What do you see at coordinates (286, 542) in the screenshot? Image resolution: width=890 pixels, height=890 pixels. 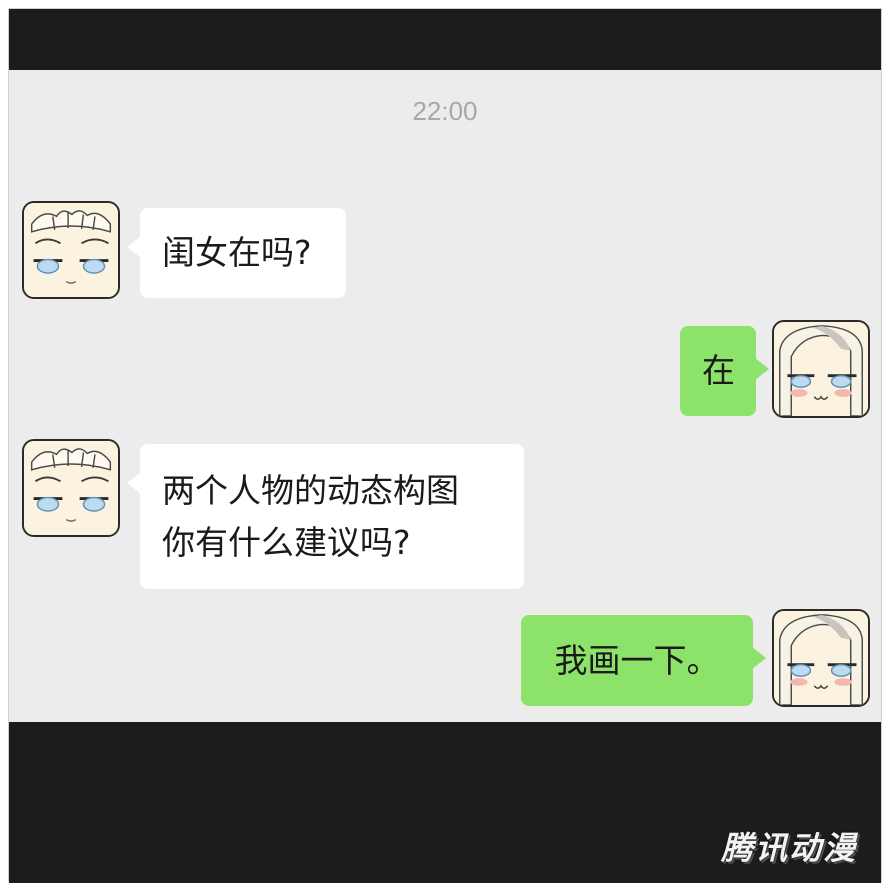 I see `message-text-line-2: 你有什么建议吗?` at bounding box center [286, 542].